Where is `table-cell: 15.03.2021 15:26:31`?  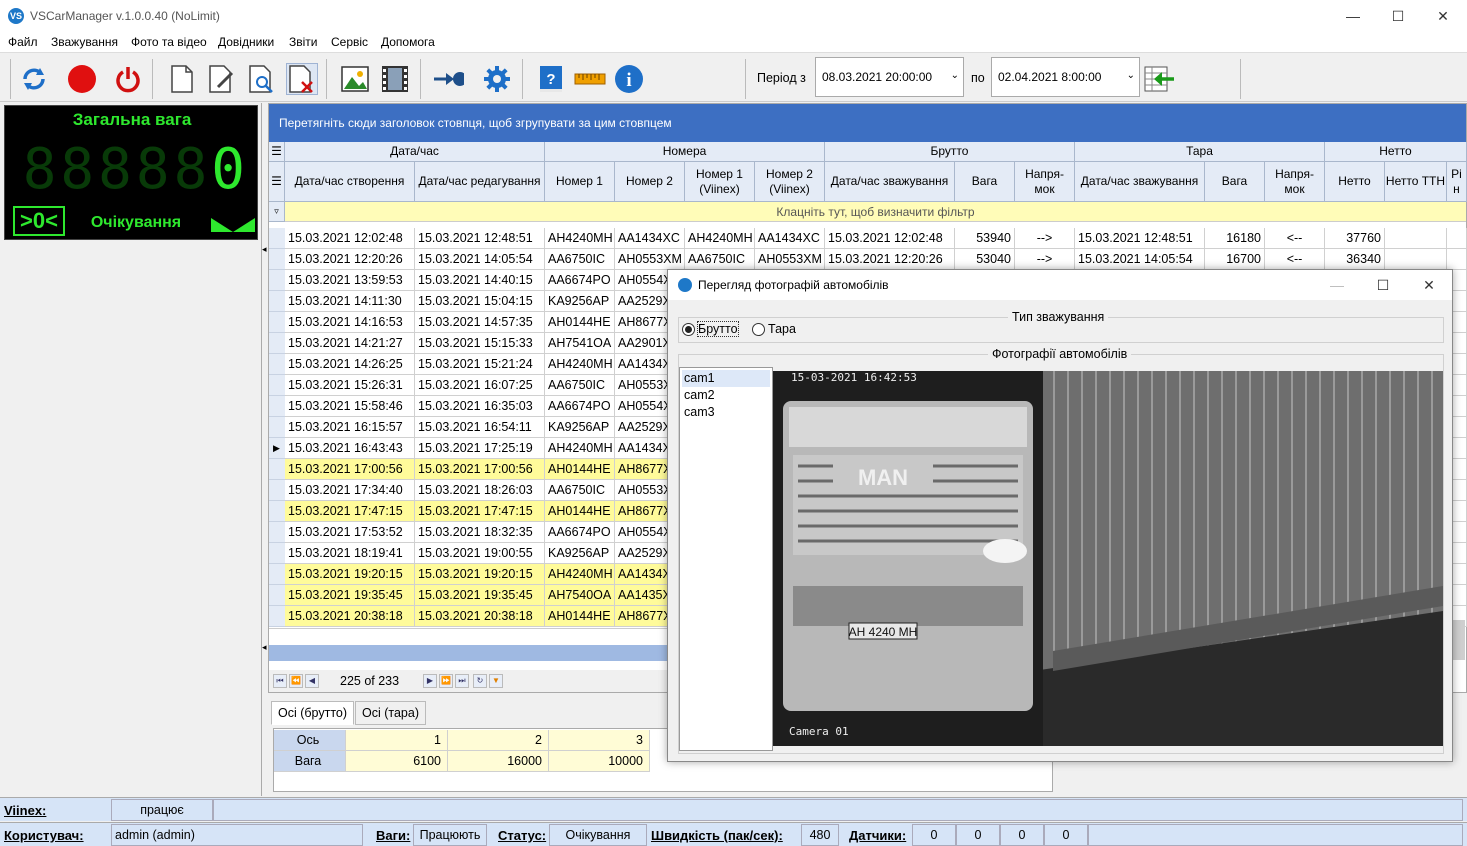
table-cell: 15.03.2021 15:26:31 is located at coordinates (350, 385).